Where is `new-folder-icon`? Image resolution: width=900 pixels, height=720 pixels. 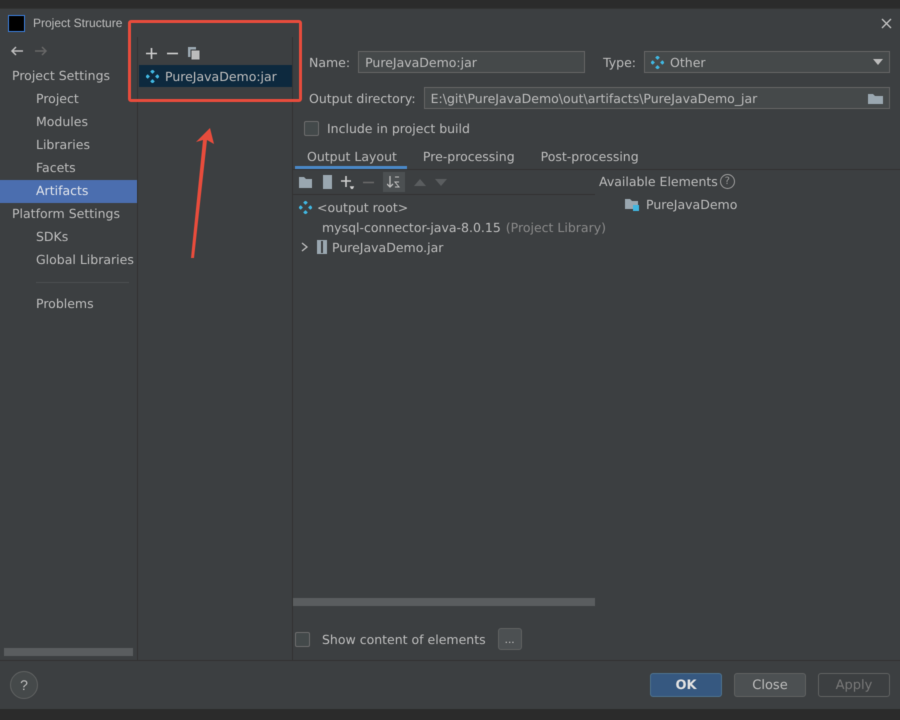 new-folder-icon is located at coordinates (306, 182).